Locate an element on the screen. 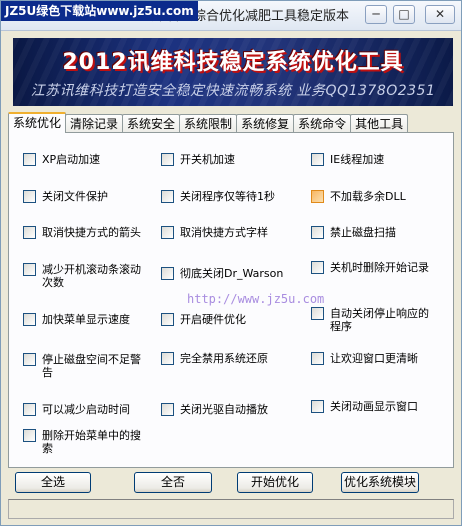 Image resolution: width=462 pixels, height=526 pixels. maximize-button: □ is located at coordinates (404, 14).